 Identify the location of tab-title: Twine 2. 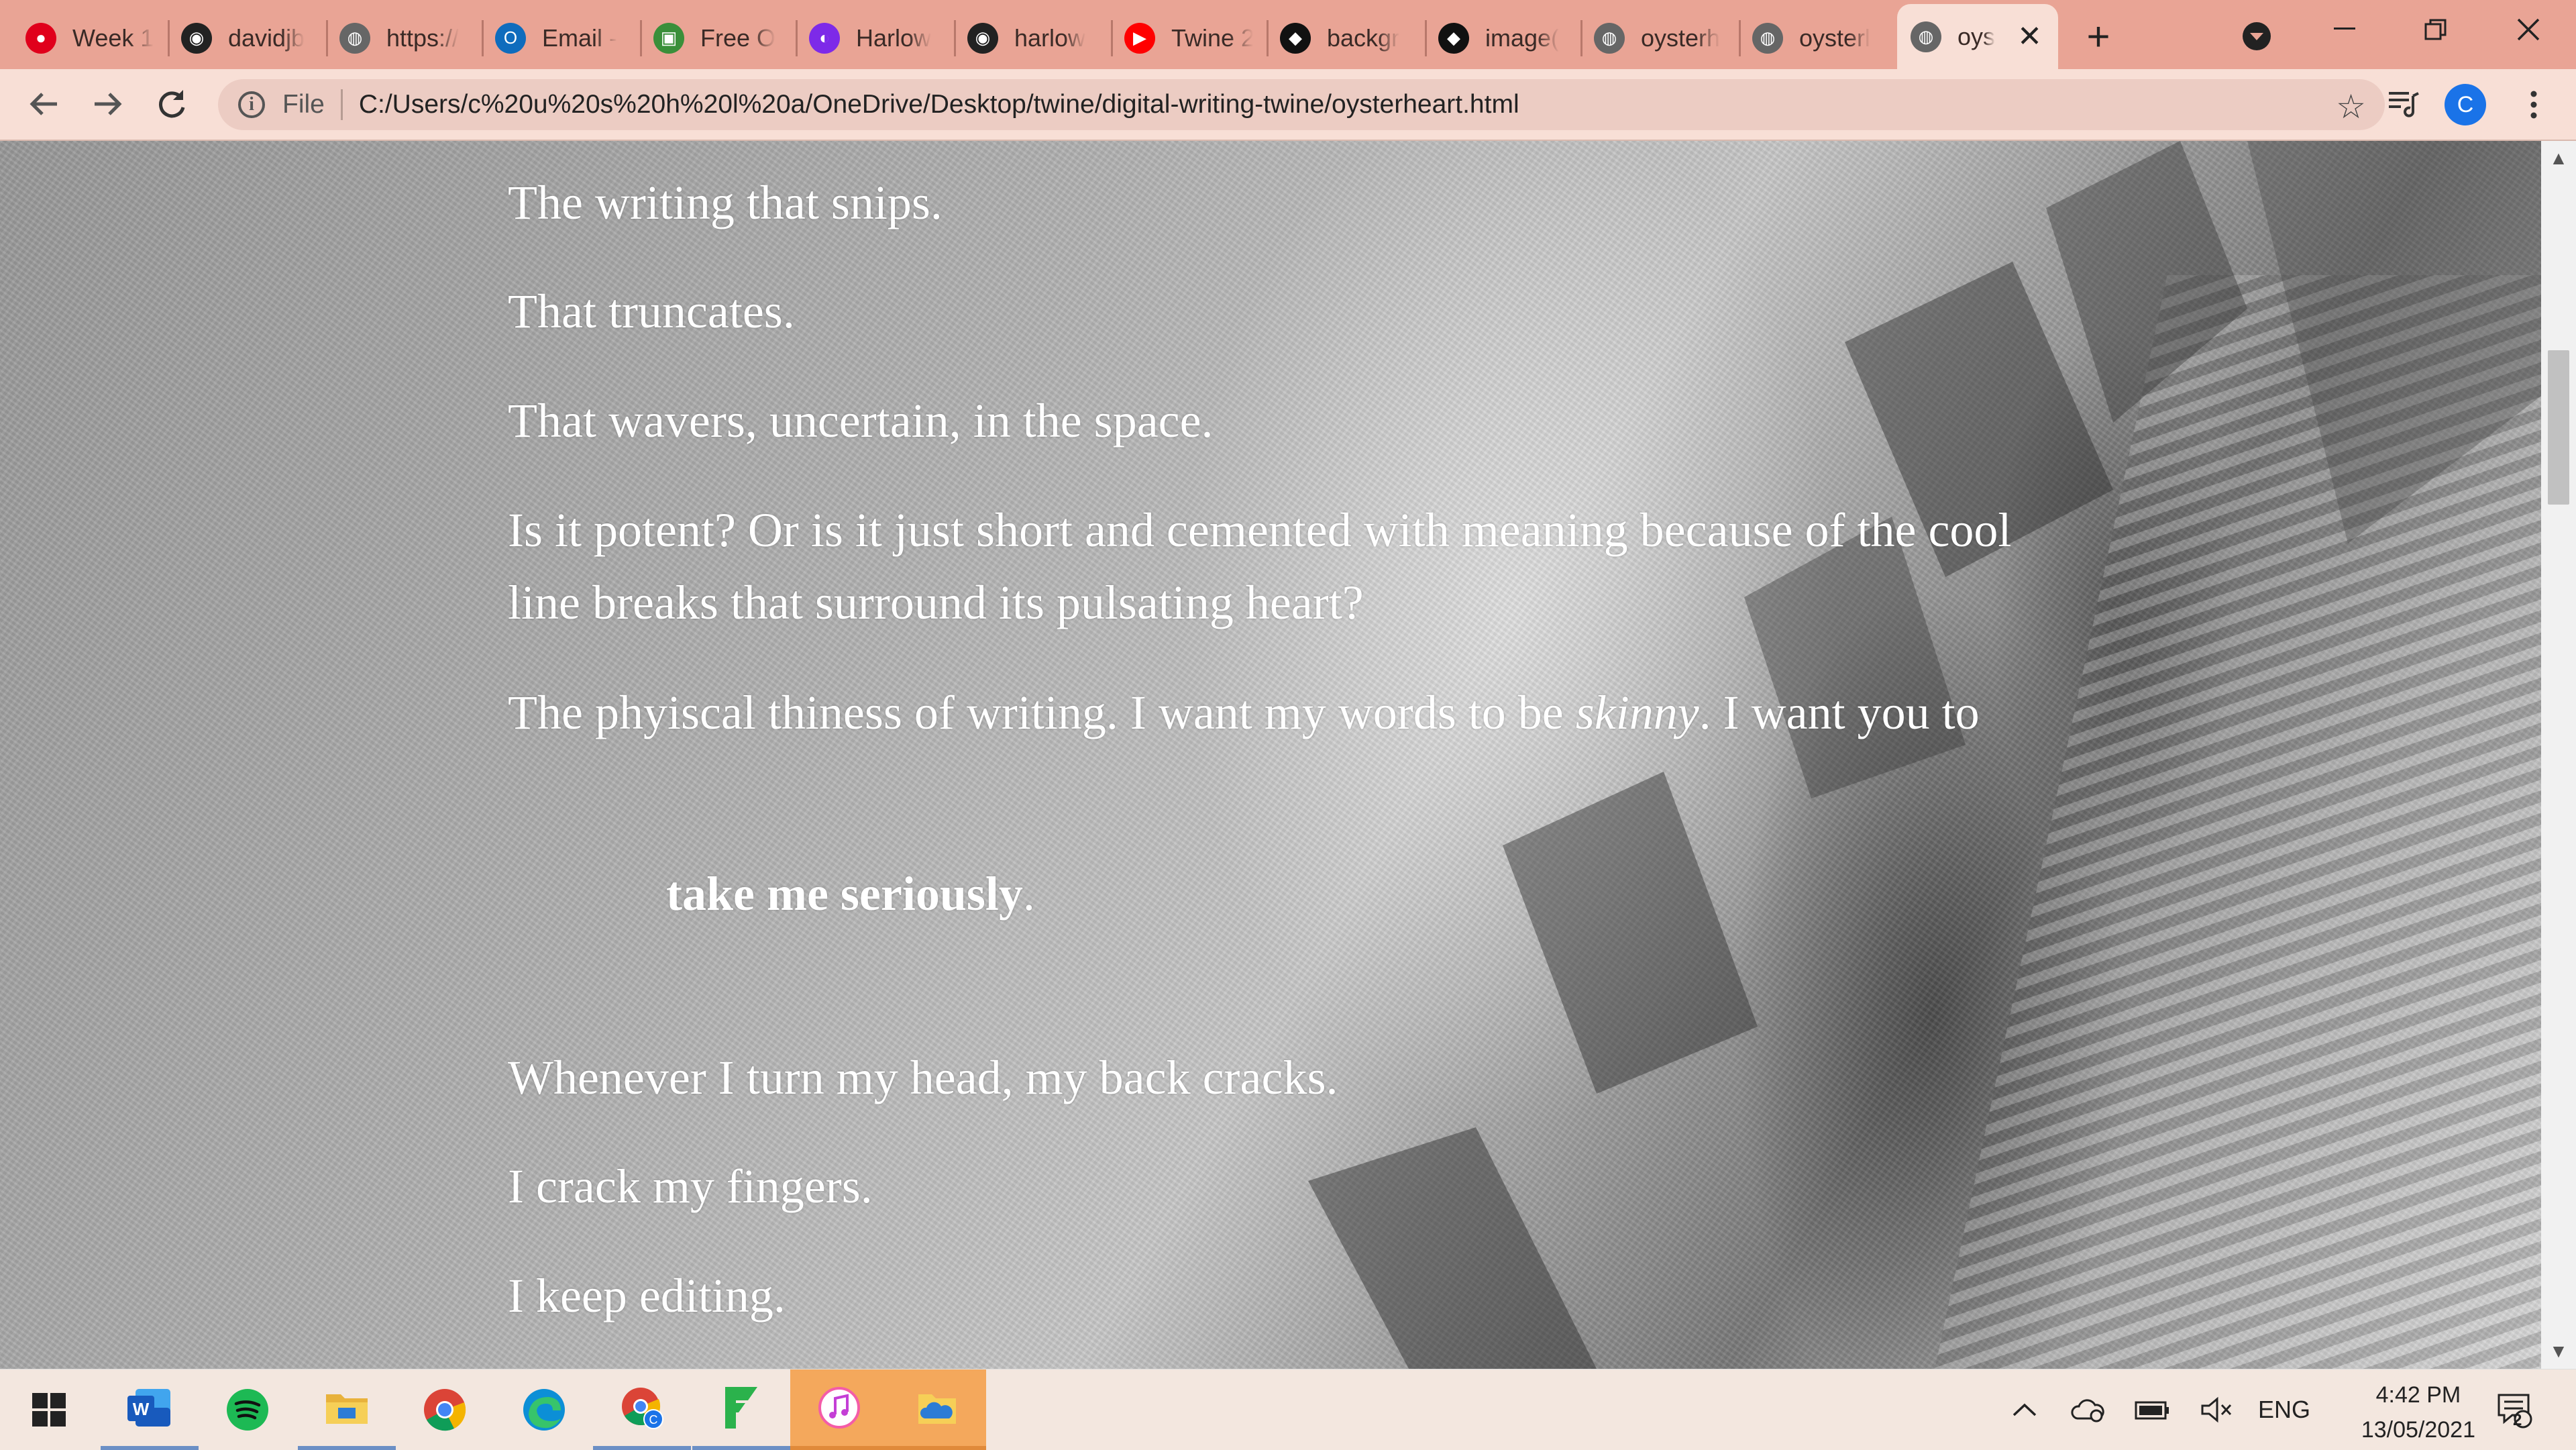
(1212, 37).